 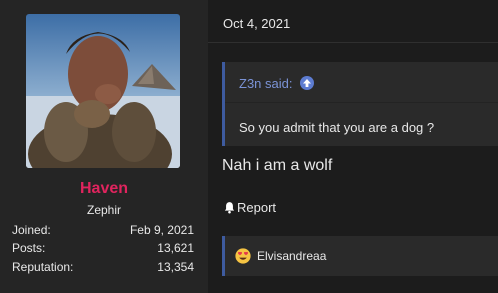 I want to click on quote-text: So you admit that you are a dog ?, so click(x=337, y=127).